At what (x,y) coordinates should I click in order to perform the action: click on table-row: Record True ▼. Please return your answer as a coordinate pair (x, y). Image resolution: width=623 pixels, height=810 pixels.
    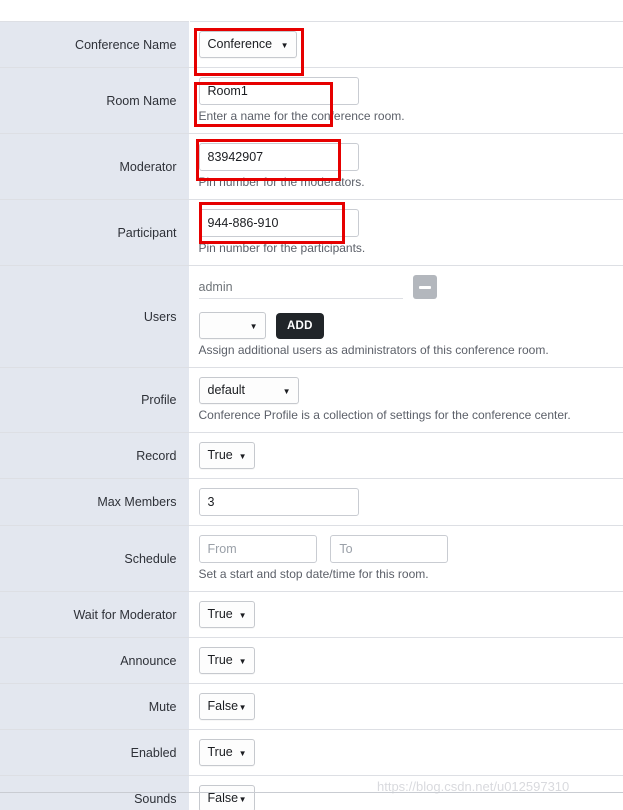
    Looking at the image, I should click on (311, 455).